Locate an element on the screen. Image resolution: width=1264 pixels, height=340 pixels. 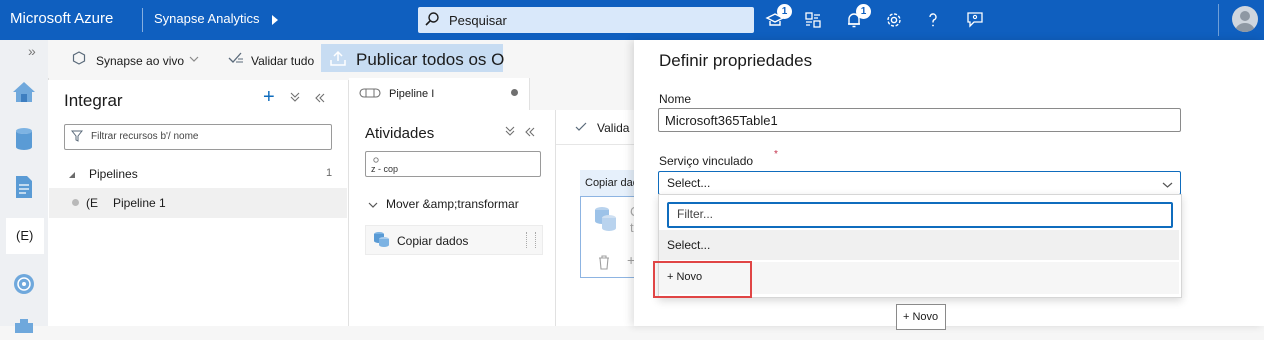
integrate-label: (E) is located at coordinates (25, 235).